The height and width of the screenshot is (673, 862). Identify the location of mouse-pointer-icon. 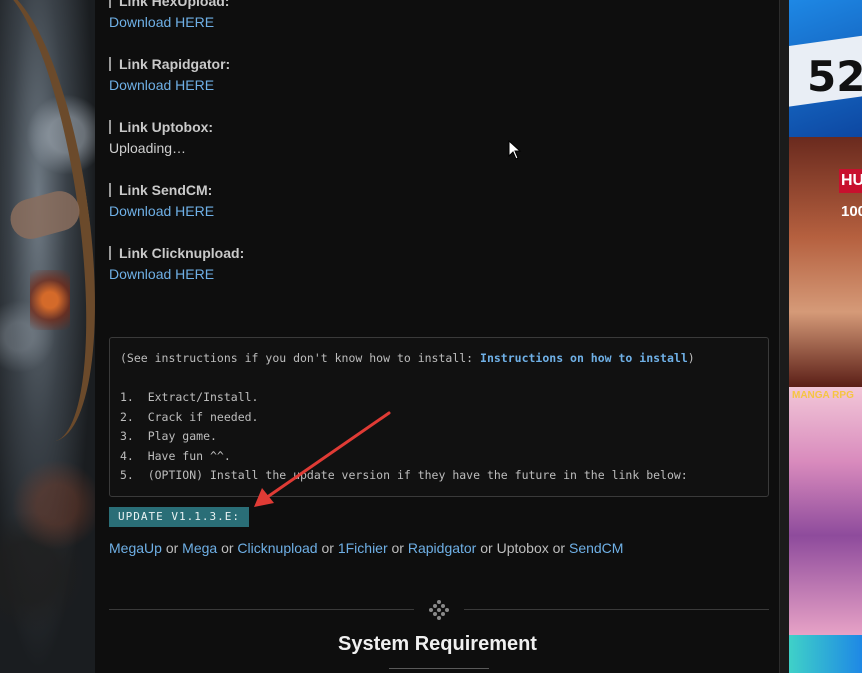
(515, 150).